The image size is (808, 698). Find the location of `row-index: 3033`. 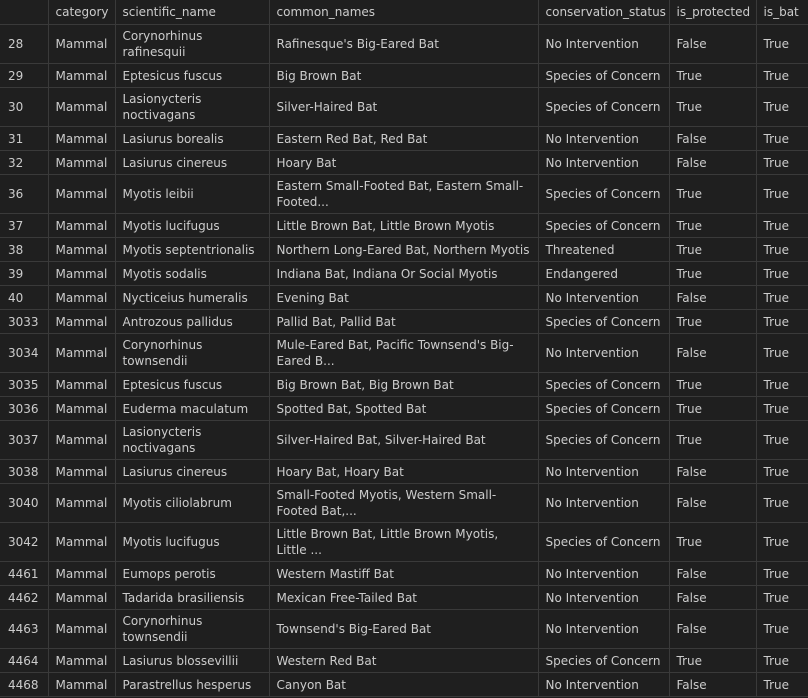

row-index: 3033 is located at coordinates (24, 321).